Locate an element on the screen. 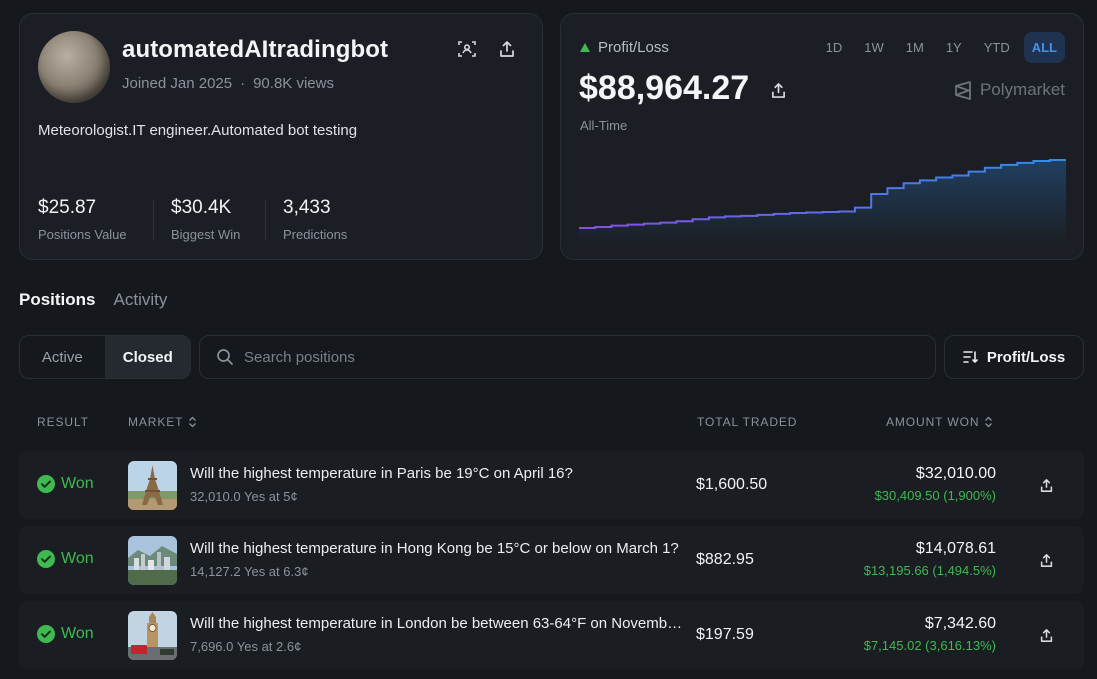 Image resolution: width=1097 pixels, height=679 pixels. time-range-tabs: 1D 1W 1M 1Y YTD ALL is located at coordinates (941, 47).